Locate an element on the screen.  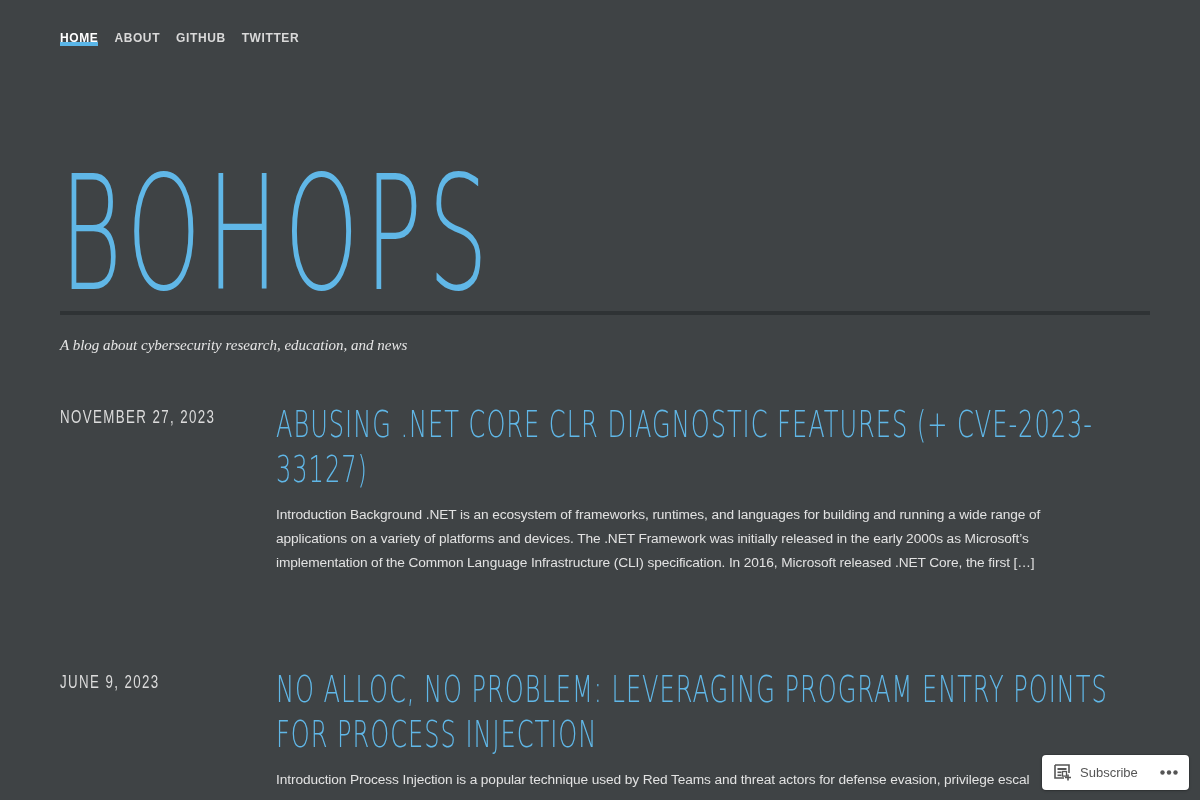
post-excerpt: Introduction Process Injection is a popular technique used by Red Teams and threat actors for defense evasion, privilege escal is located at coordinates (653, 780).